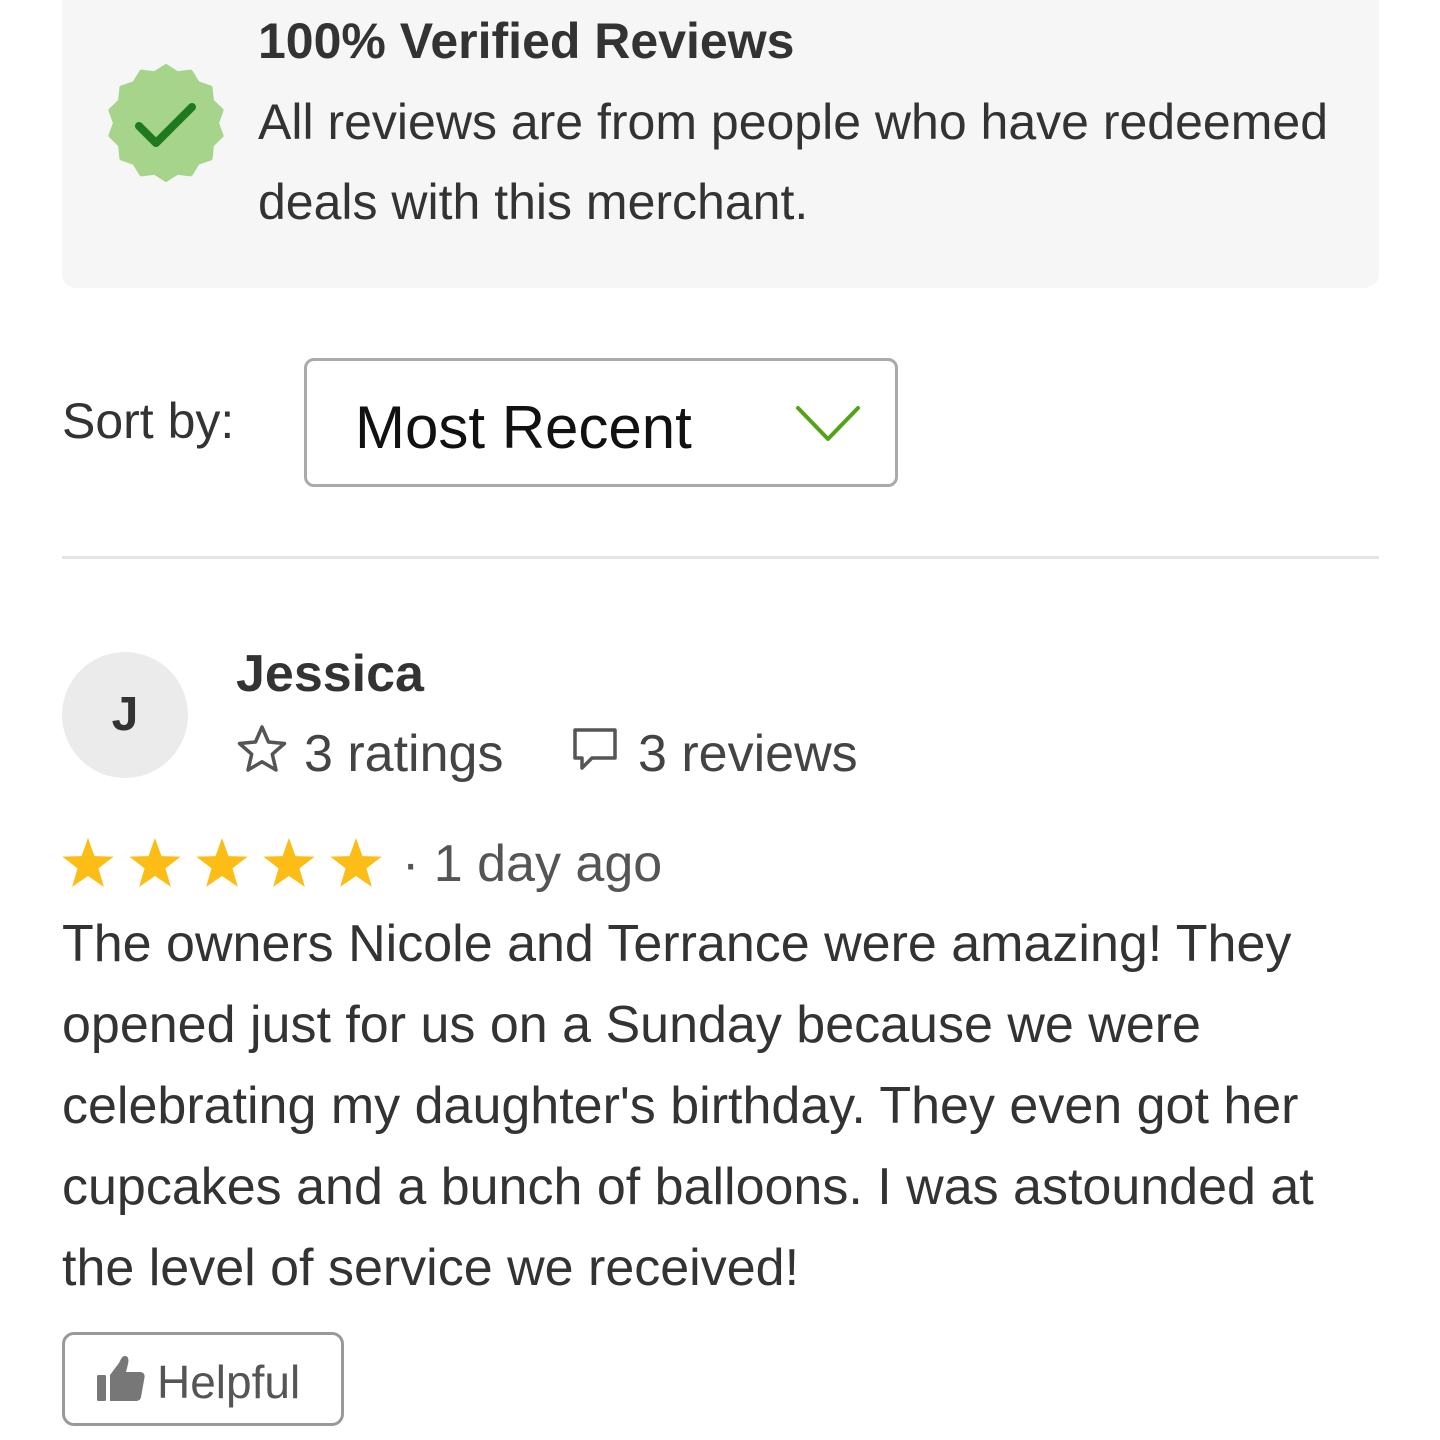  What do you see at coordinates (262, 748) in the screenshot?
I see `star-outline-icon` at bounding box center [262, 748].